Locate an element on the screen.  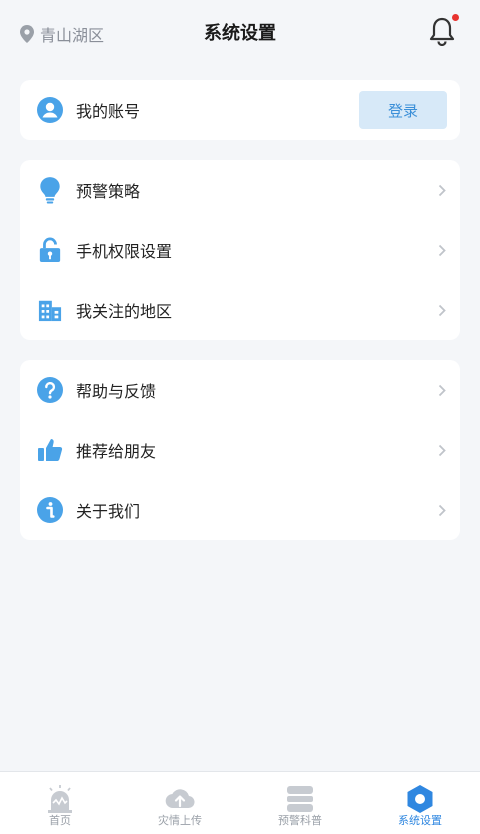
menu-item-help-feedback: 帮助与反馈 is located at coordinates (240, 390).